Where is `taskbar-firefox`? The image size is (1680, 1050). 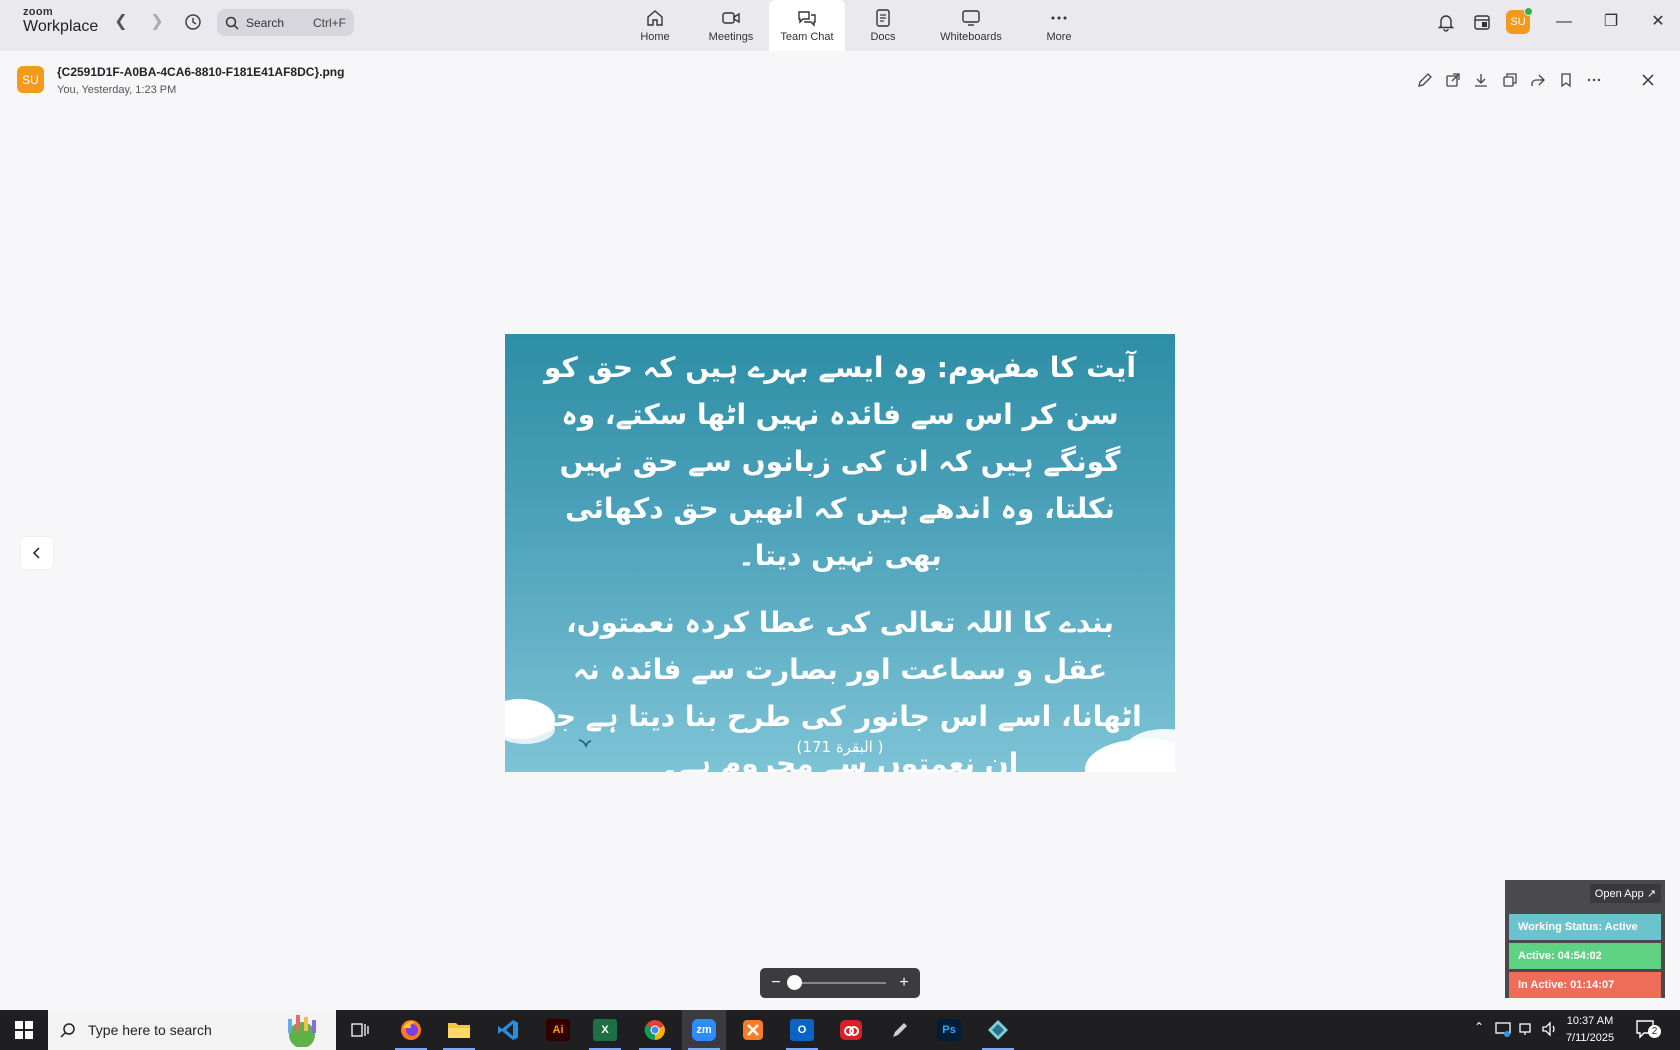
taskbar-firefox is located at coordinates (411, 1030).